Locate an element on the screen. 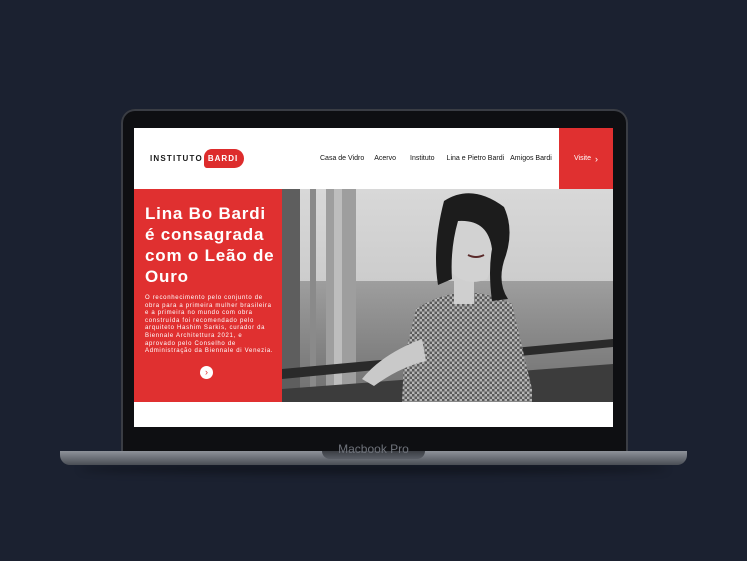  nav-item-acervo: Acervo is located at coordinates (385, 158).